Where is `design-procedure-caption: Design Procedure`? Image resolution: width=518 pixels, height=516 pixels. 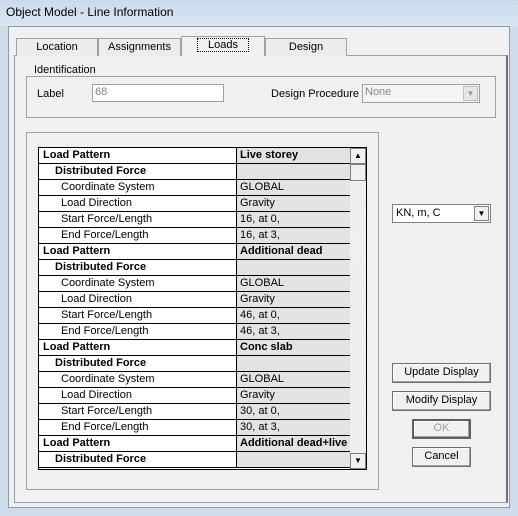 design-procedure-caption: Design Procedure is located at coordinates (315, 94).